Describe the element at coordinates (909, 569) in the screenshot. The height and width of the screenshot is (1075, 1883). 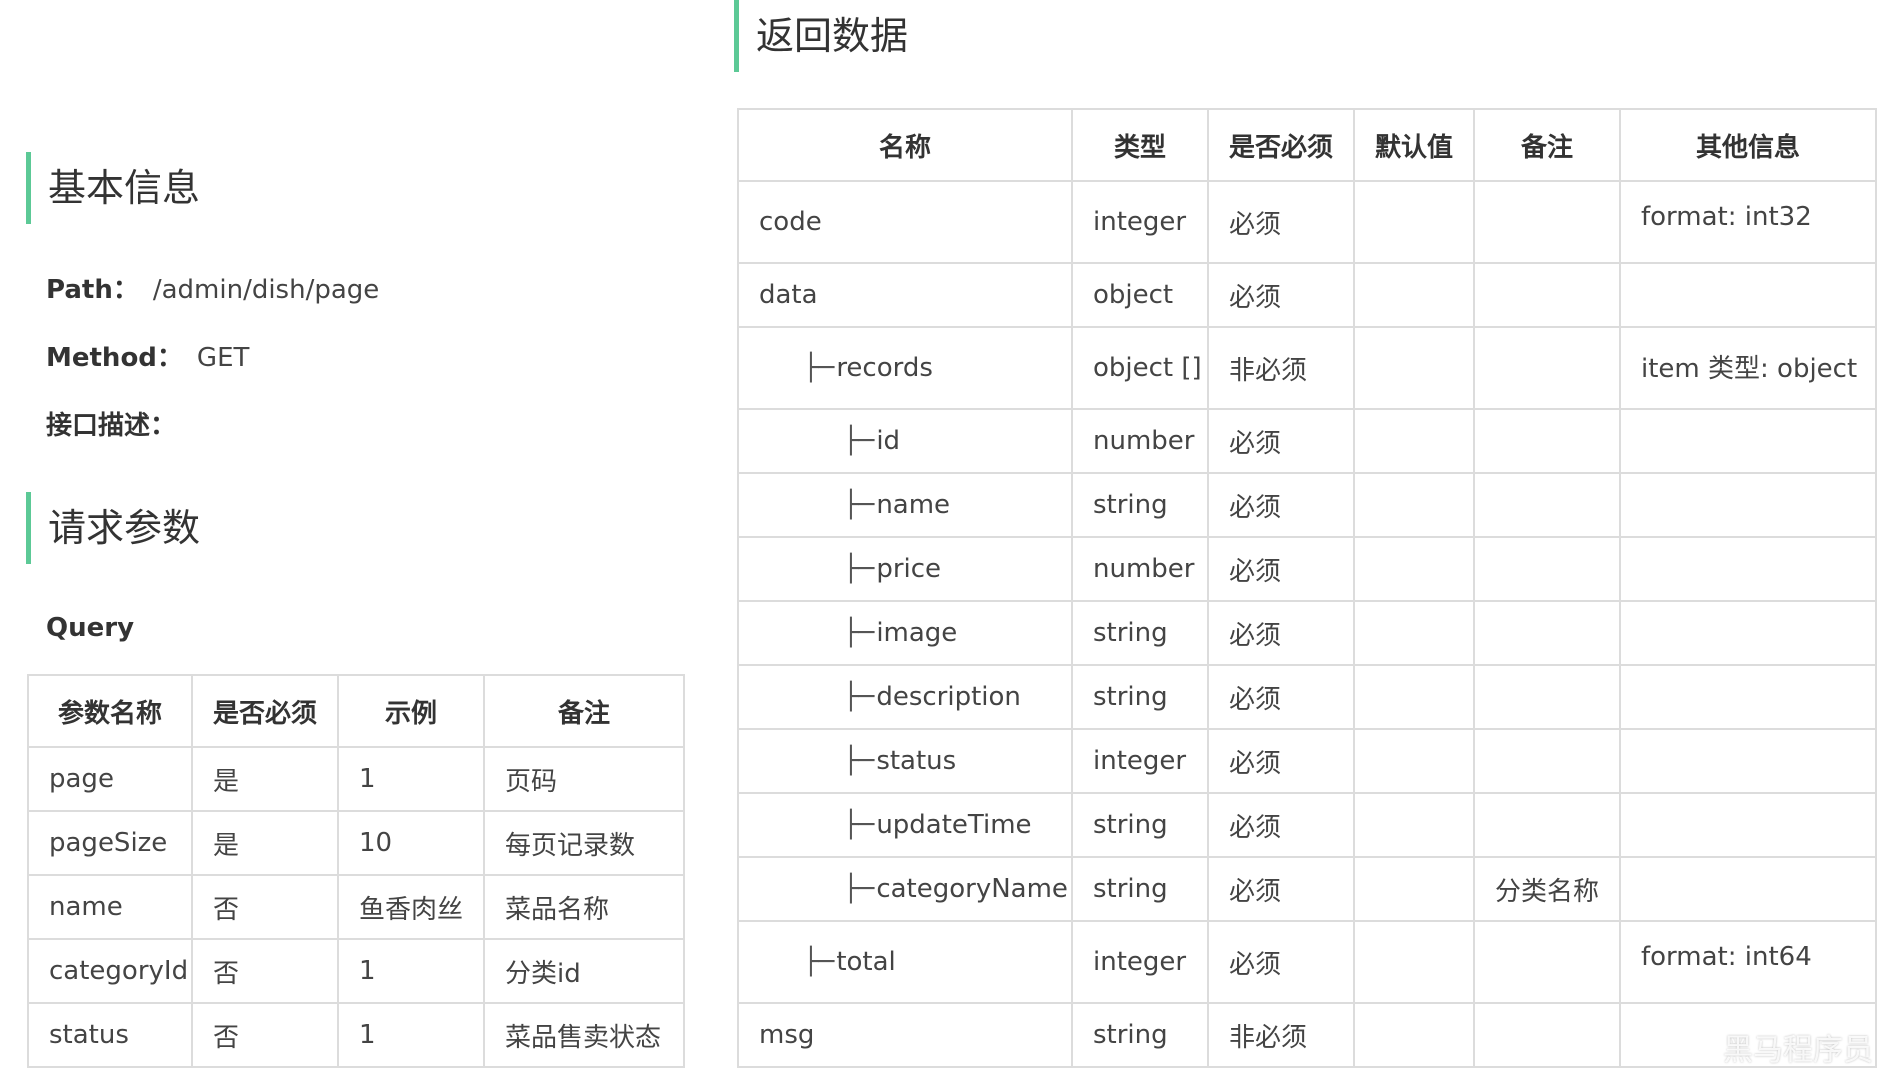
I see `field-name-text: price` at that location.